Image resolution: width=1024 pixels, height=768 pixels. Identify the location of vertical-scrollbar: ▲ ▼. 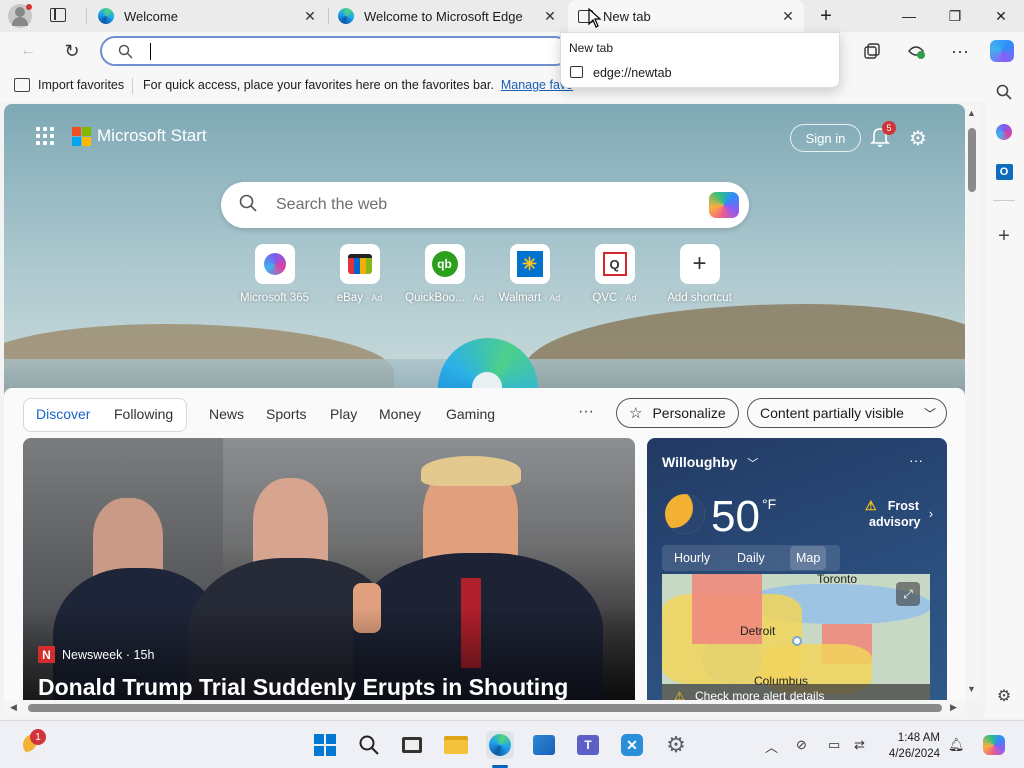
(972, 402).